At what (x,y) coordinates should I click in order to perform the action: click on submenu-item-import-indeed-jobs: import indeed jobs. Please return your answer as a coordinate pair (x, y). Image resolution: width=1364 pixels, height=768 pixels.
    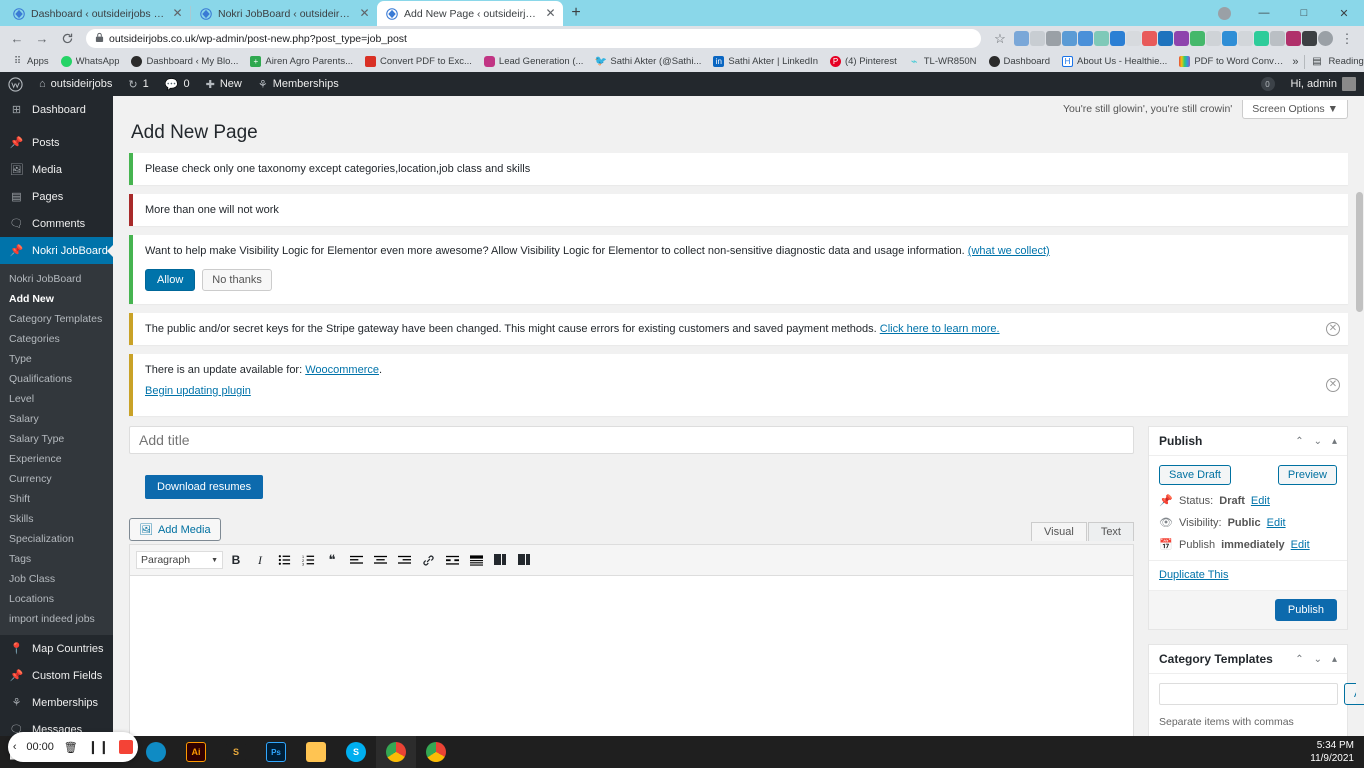
    Looking at the image, I should click on (56, 619).